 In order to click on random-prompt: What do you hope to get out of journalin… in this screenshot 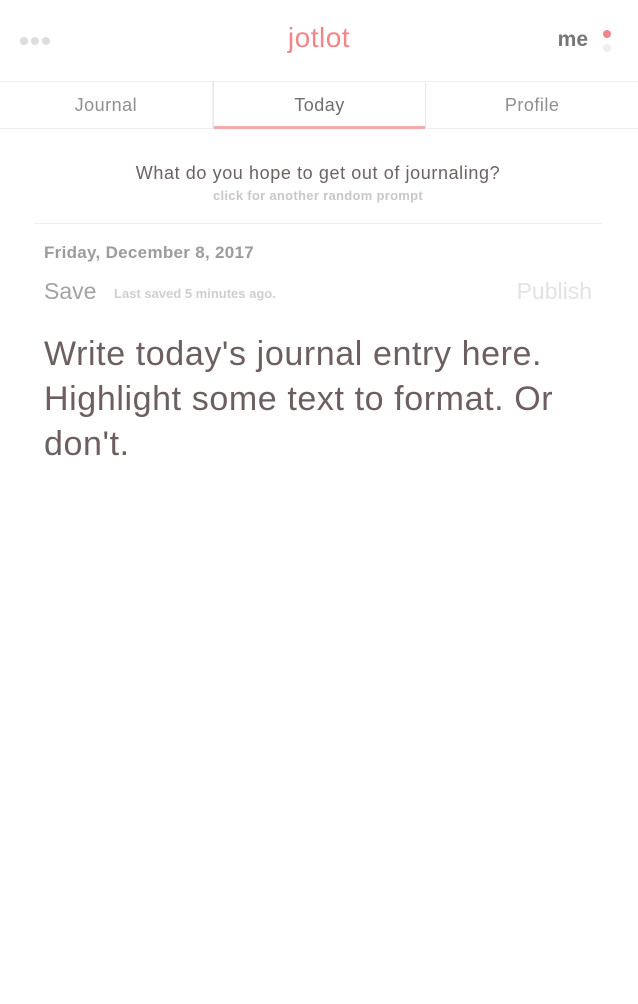, I will do `click(318, 192)`.